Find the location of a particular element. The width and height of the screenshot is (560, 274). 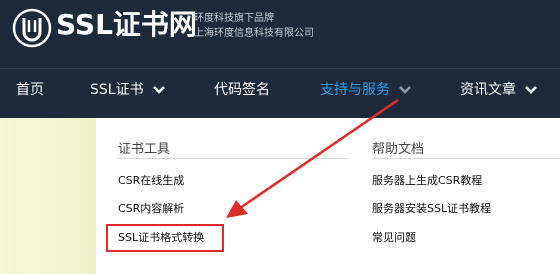

nav-item-label: SSL证书 is located at coordinates (117, 90).